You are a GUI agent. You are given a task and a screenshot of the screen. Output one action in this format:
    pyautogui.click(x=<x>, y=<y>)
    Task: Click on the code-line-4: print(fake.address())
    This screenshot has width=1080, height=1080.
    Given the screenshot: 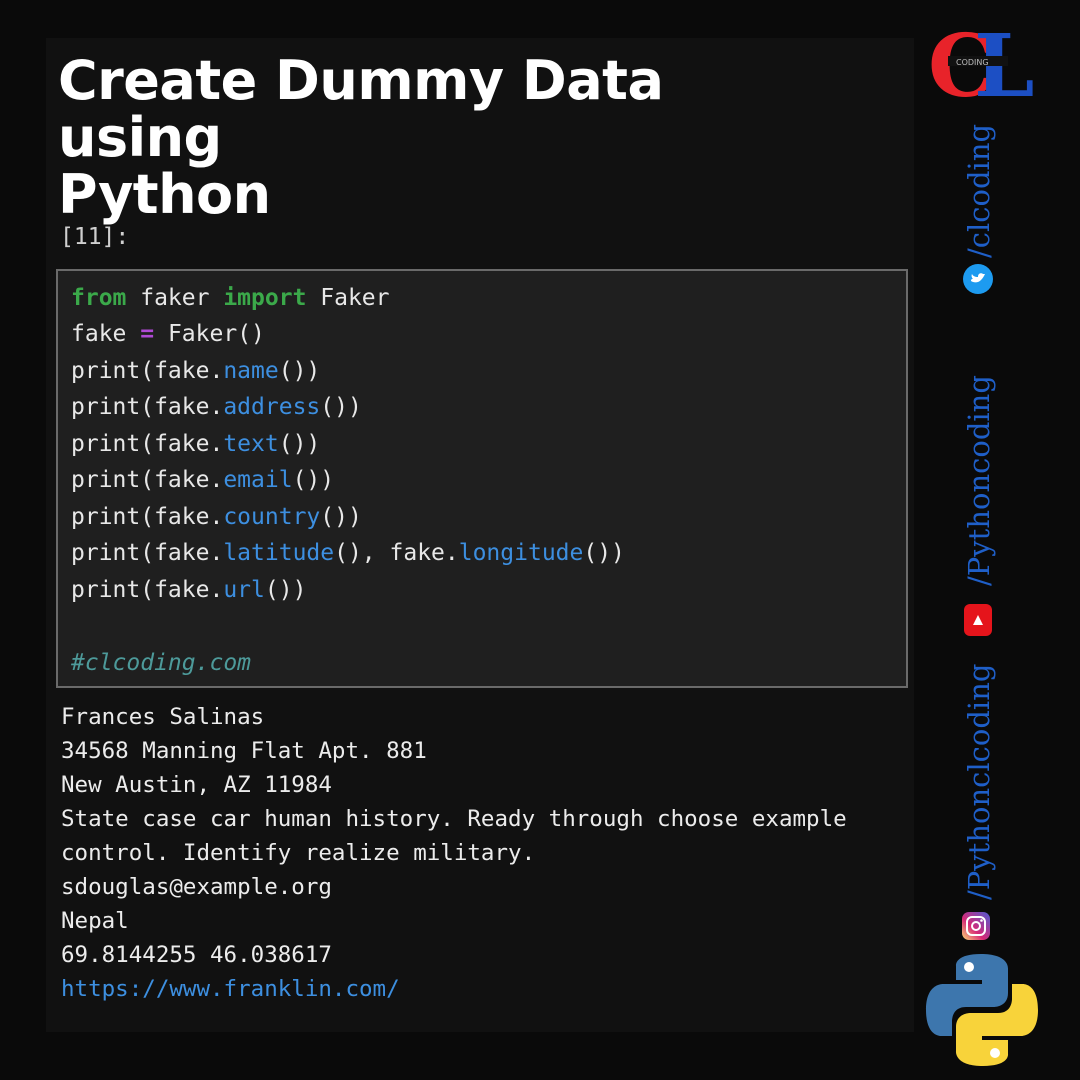 What is the action you would take?
    pyautogui.click(x=216, y=407)
    